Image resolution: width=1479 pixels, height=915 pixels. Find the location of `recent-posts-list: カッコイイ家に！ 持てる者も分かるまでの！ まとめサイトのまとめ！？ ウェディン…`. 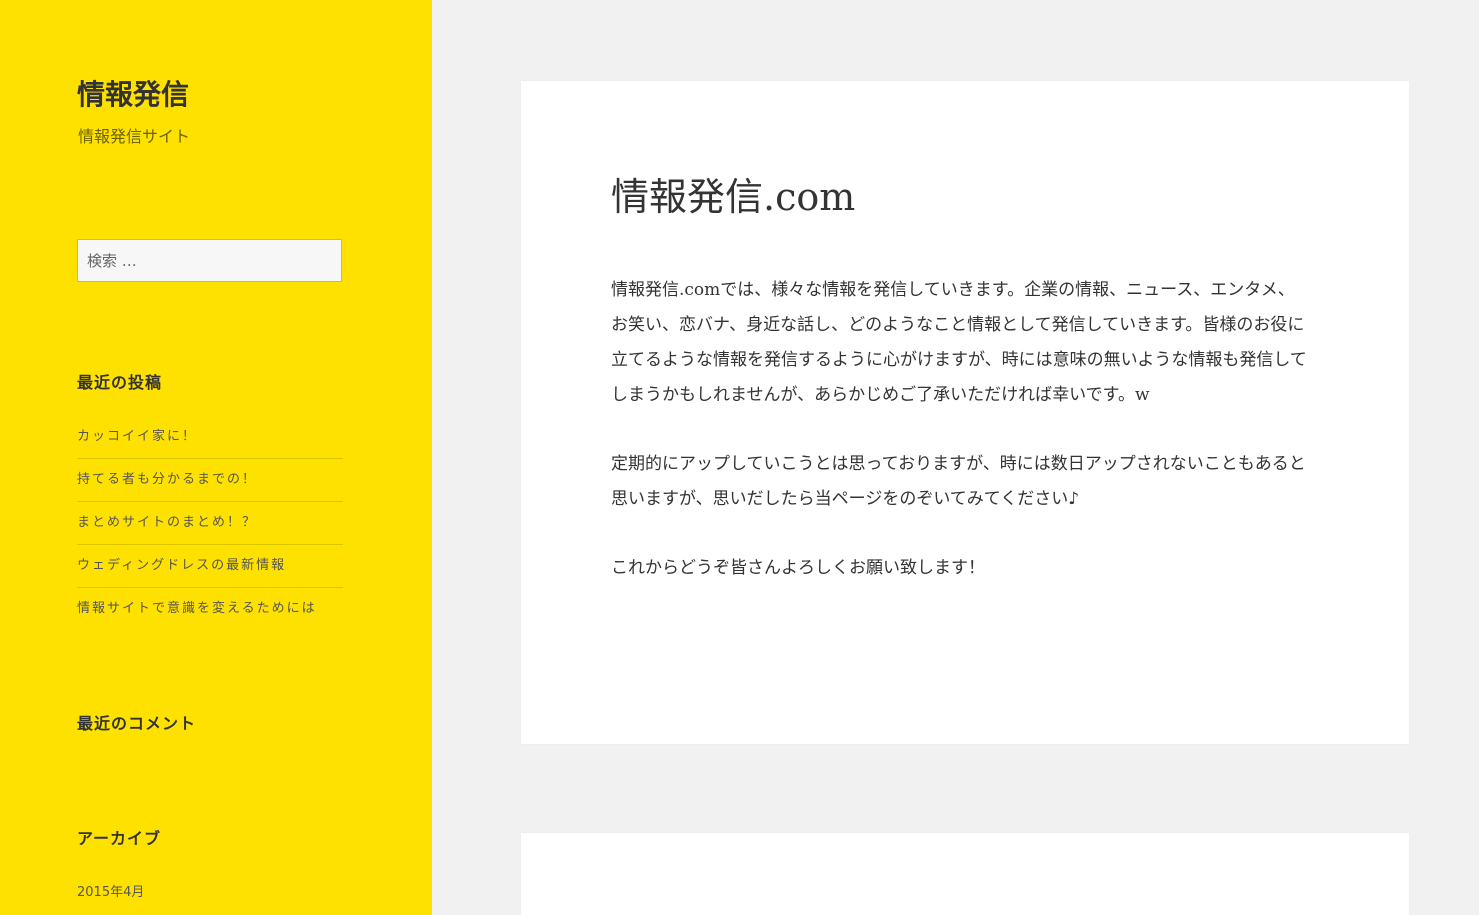

recent-posts-list: カッコイイ家に！ 持てる者も分かるまでの！ まとめサイトのまとめ！？ ウェディン… is located at coordinates (210, 523).